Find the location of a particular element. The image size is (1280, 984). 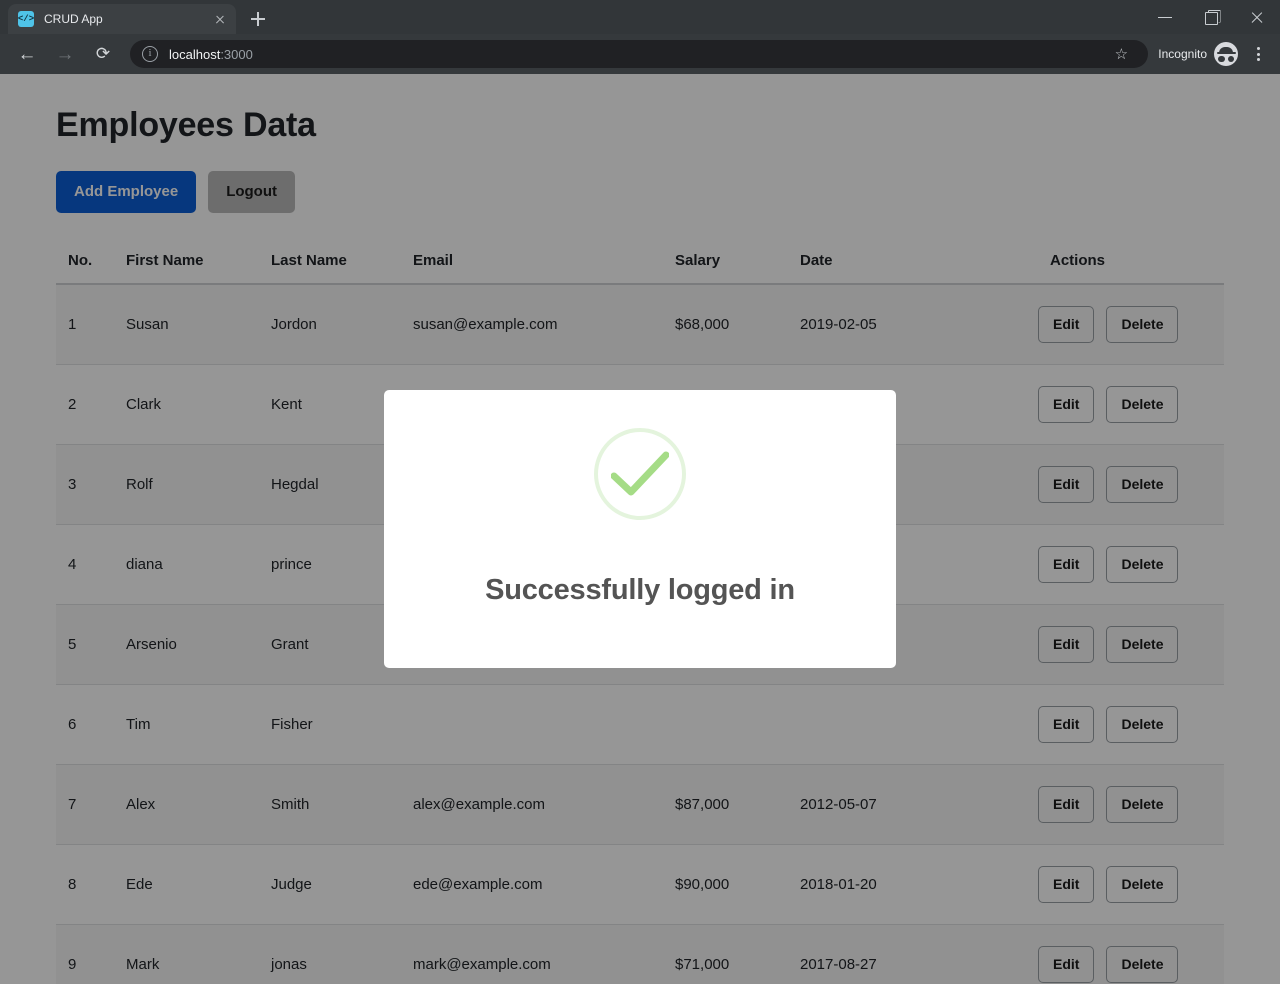

window-controls is located at coordinates (1211, 17).